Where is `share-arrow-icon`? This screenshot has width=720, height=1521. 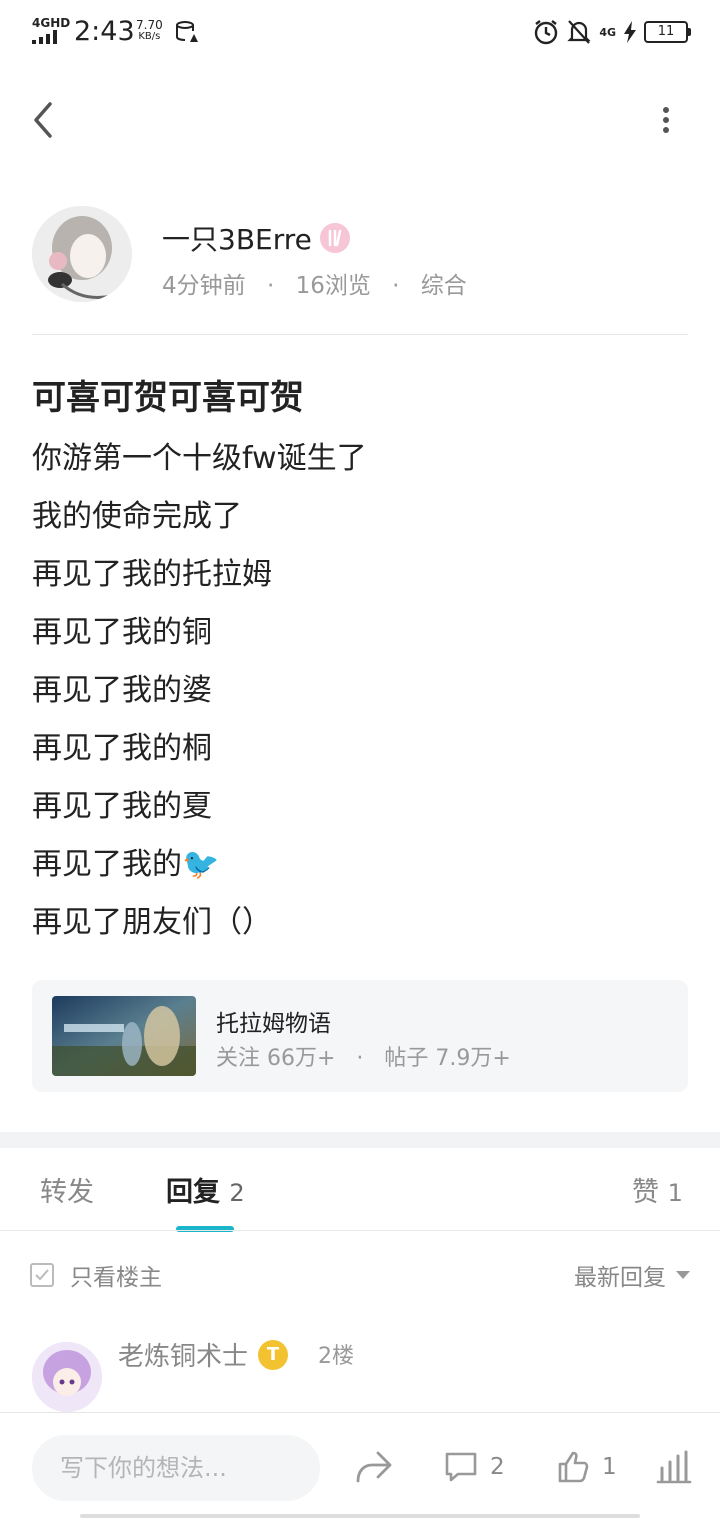
share-arrow-icon is located at coordinates (374, 1467).